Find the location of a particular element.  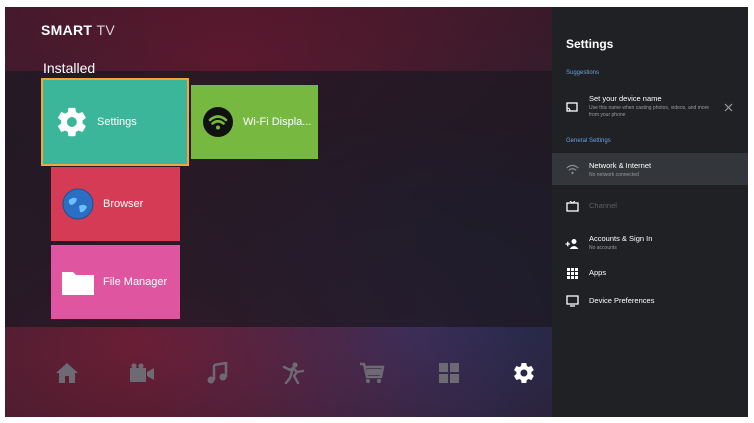

home-icon is located at coordinates (67, 373).